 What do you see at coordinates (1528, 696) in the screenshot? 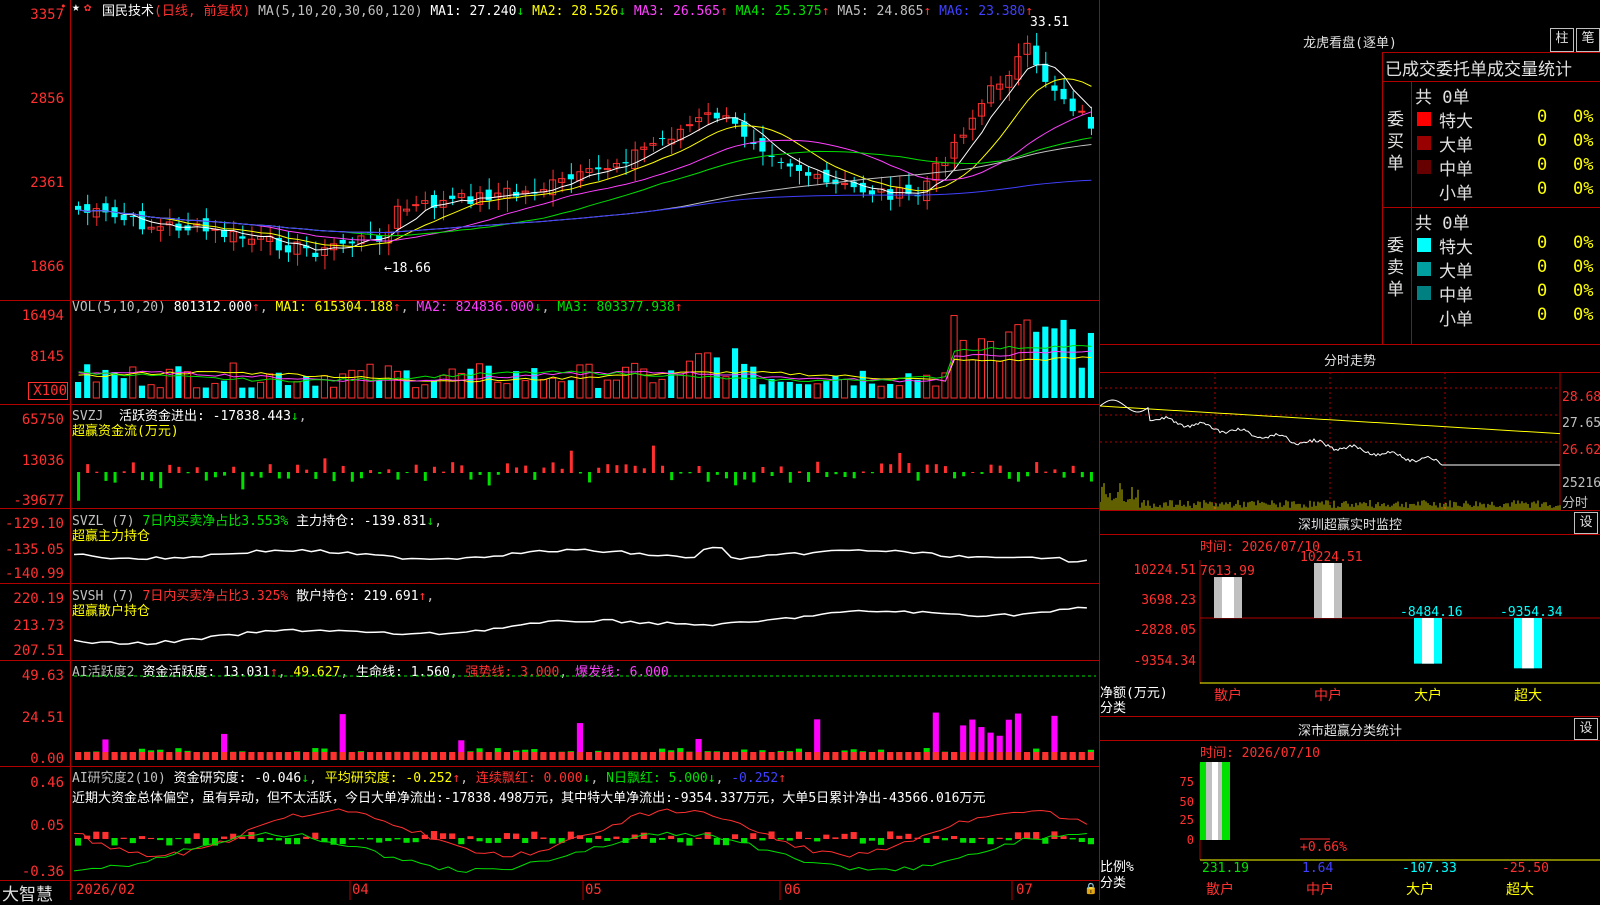
I see `sz-category-label: 超大` at bounding box center [1528, 696].